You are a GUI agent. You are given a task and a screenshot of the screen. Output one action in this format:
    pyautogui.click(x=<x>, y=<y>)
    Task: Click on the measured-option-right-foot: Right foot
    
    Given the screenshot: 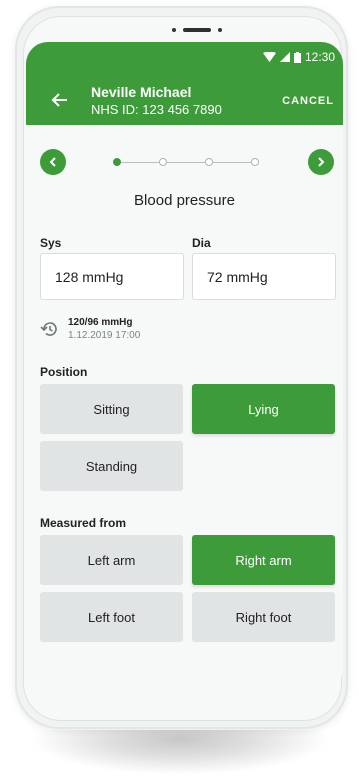 What is the action you would take?
    pyautogui.click(x=263, y=617)
    